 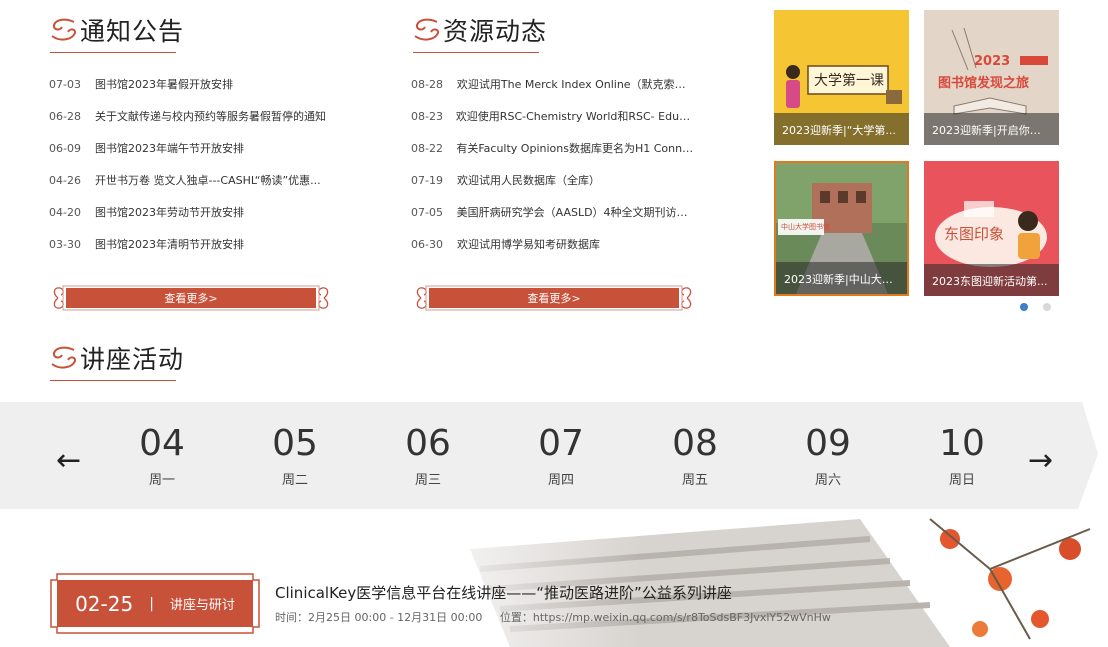 I want to click on list-item: 06-28 关于文献传递与校内预约等服务暑假暂停的通知, so click(x=199, y=116).